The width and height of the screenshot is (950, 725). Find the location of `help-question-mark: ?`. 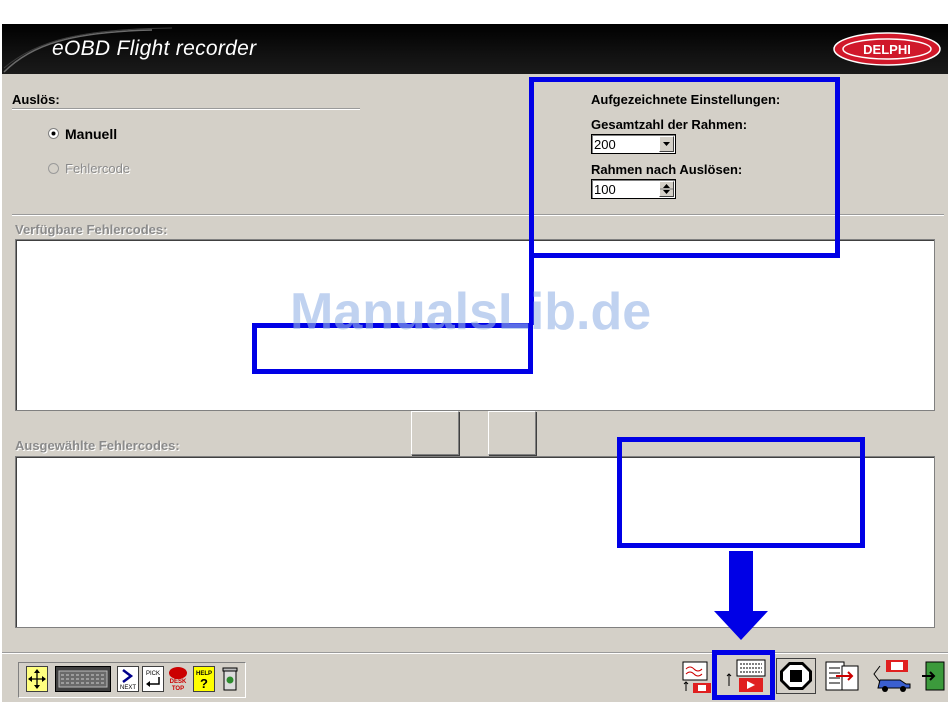

help-question-mark: ? is located at coordinates (204, 683).